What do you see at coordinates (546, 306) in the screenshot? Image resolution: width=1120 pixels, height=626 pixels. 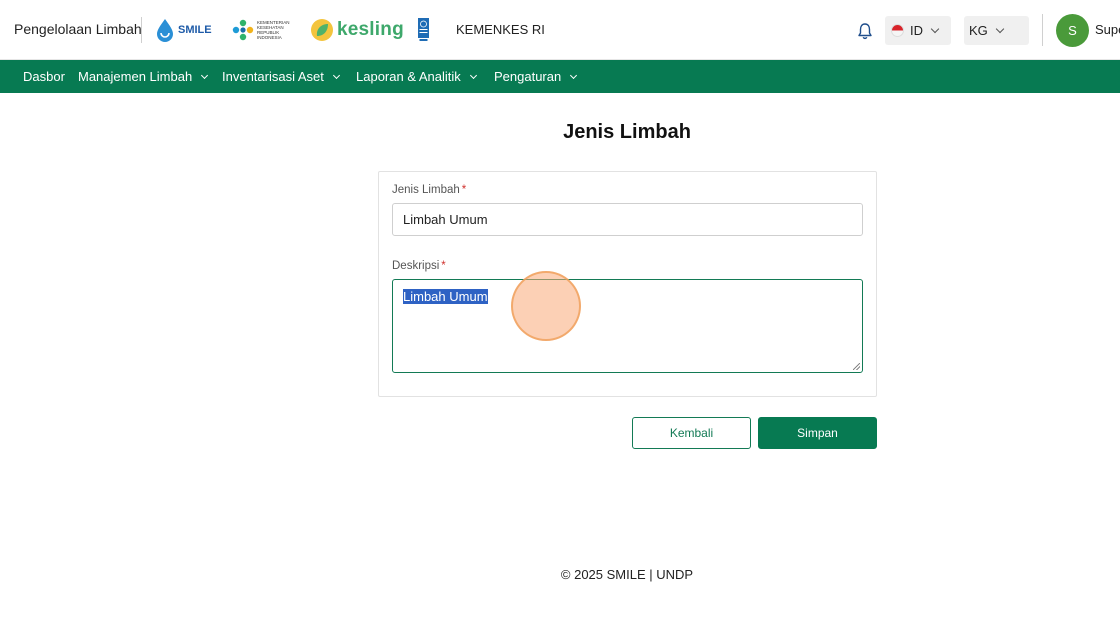 I see `click-indicator` at bounding box center [546, 306].